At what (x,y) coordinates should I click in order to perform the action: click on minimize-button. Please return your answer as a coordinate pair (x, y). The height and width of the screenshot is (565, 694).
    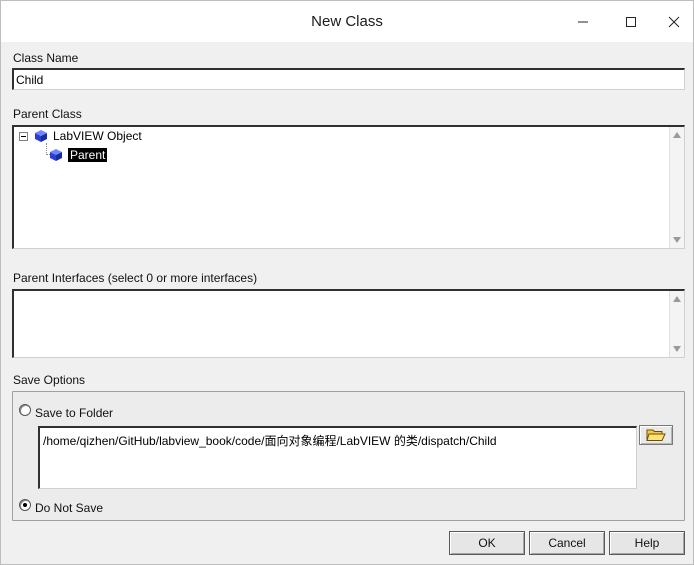
    Looking at the image, I should click on (583, 21).